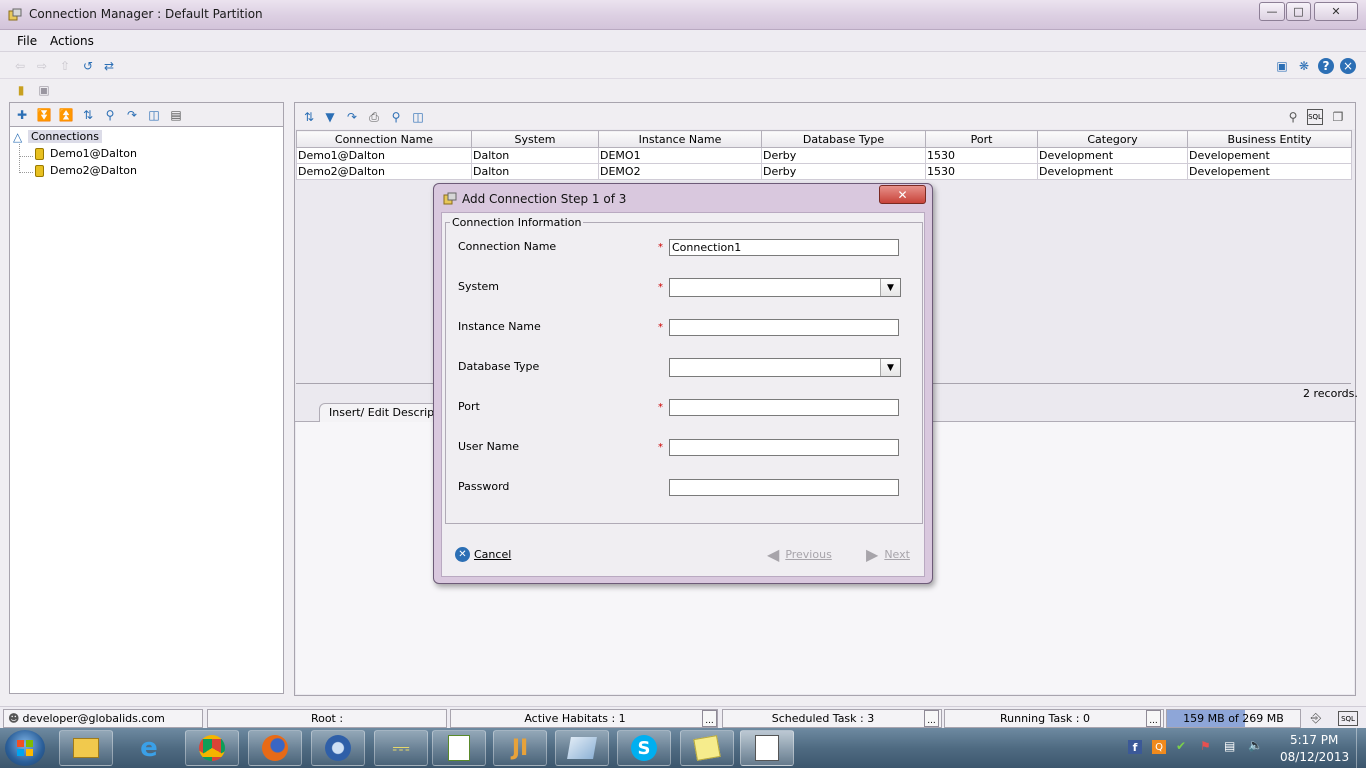 This screenshot has height=768, width=1366. I want to click on minimize-button: —, so click(1272, 11).